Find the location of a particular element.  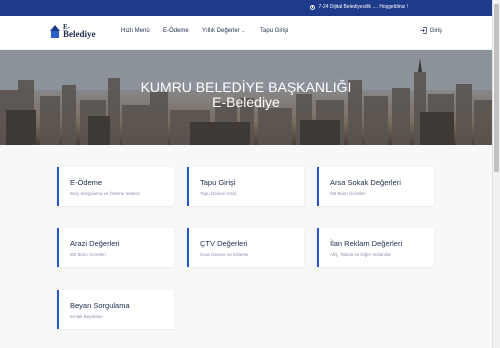

card-title: ÇTV Değerleri is located at coordinates (224, 243).